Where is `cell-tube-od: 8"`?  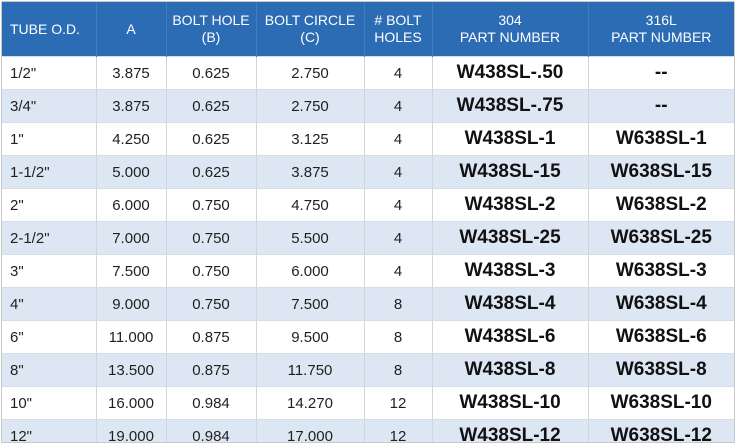
cell-tube-od: 8" is located at coordinates (49, 370).